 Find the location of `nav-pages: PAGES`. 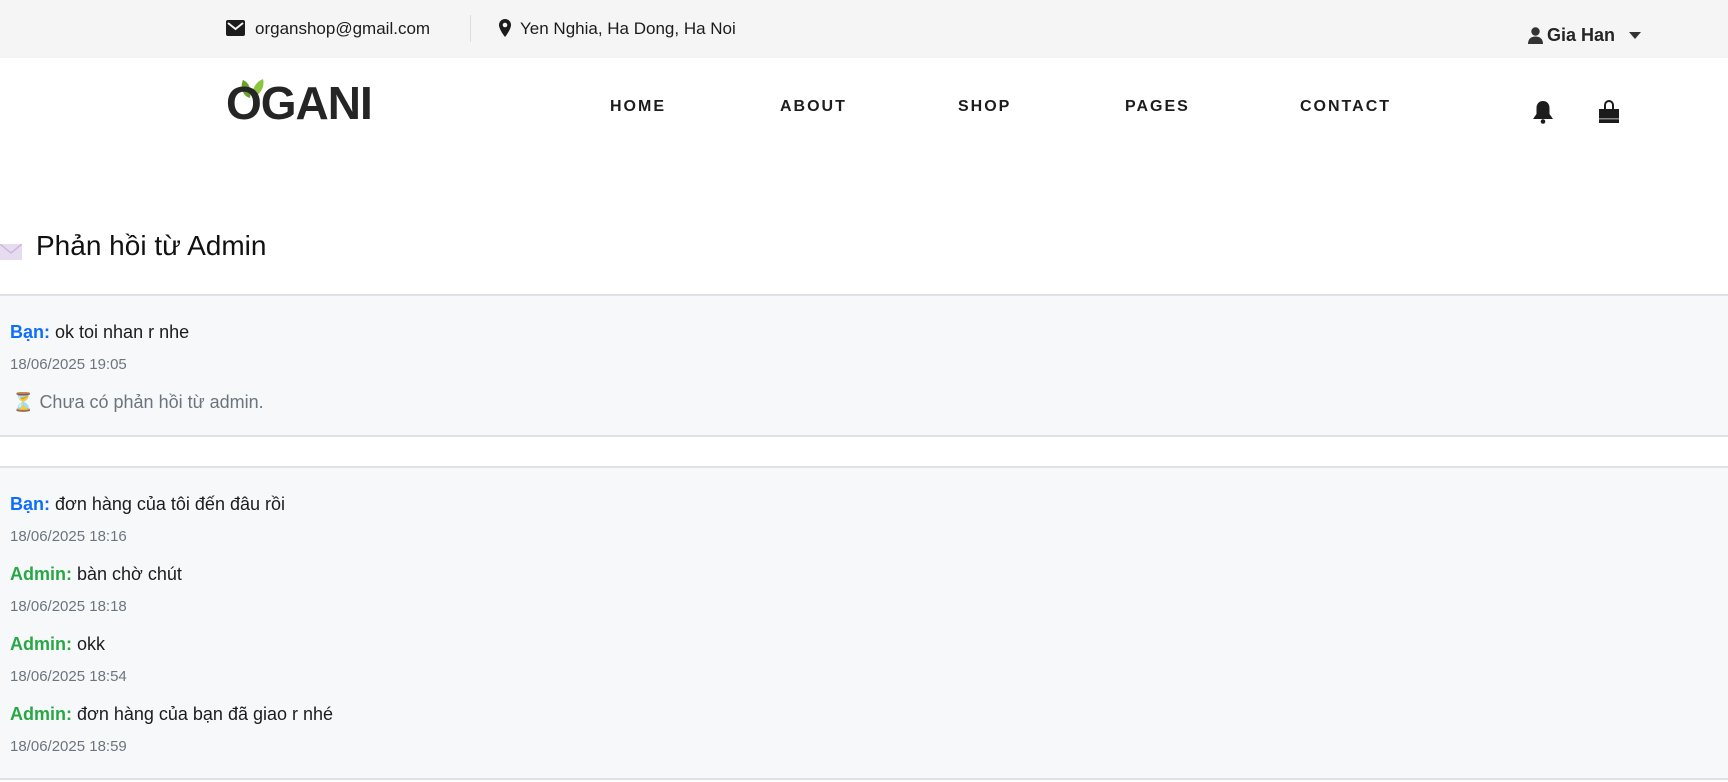

nav-pages: PAGES is located at coordinates (1157, 107).